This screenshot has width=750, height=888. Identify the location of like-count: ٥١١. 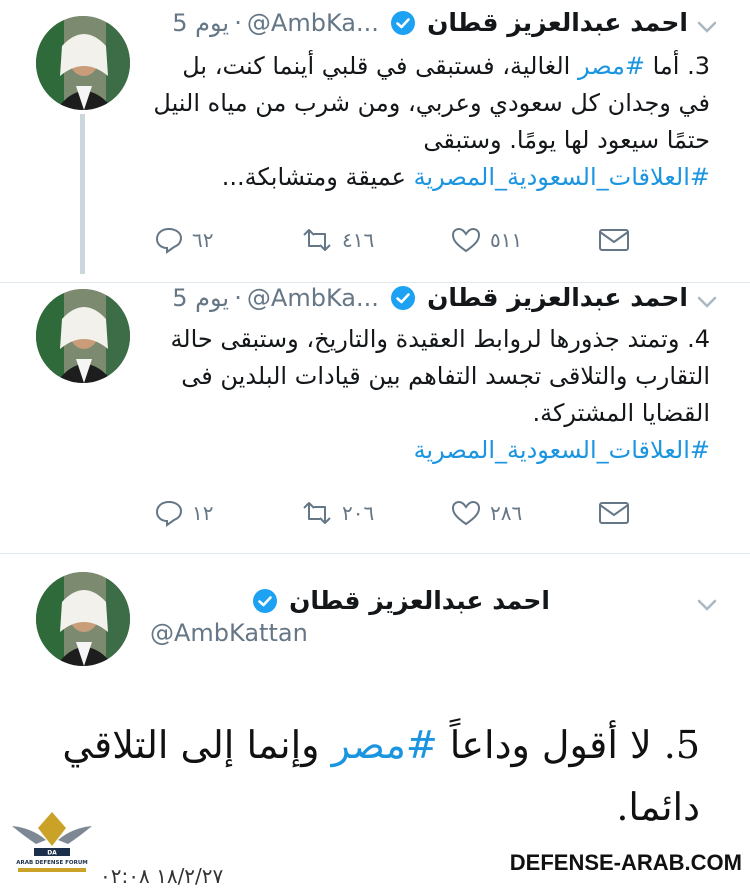
(506, 240).